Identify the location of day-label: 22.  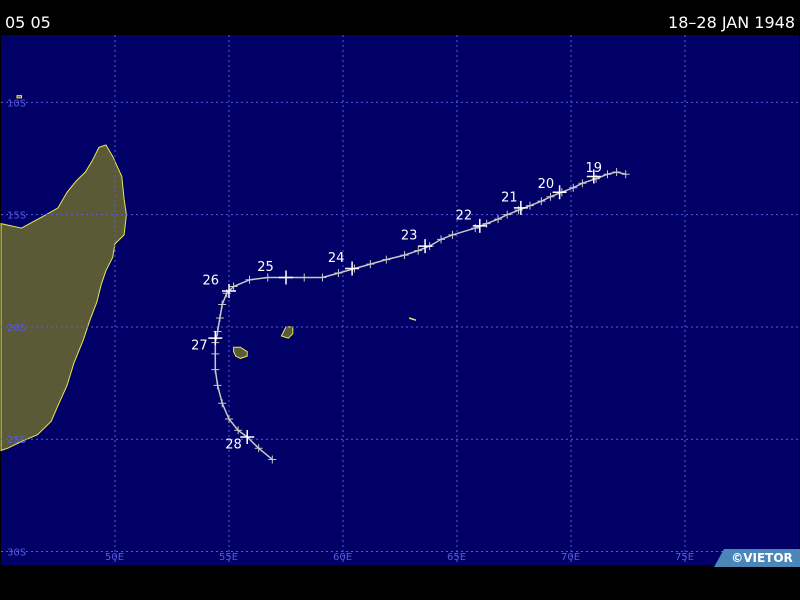
(464, 215).